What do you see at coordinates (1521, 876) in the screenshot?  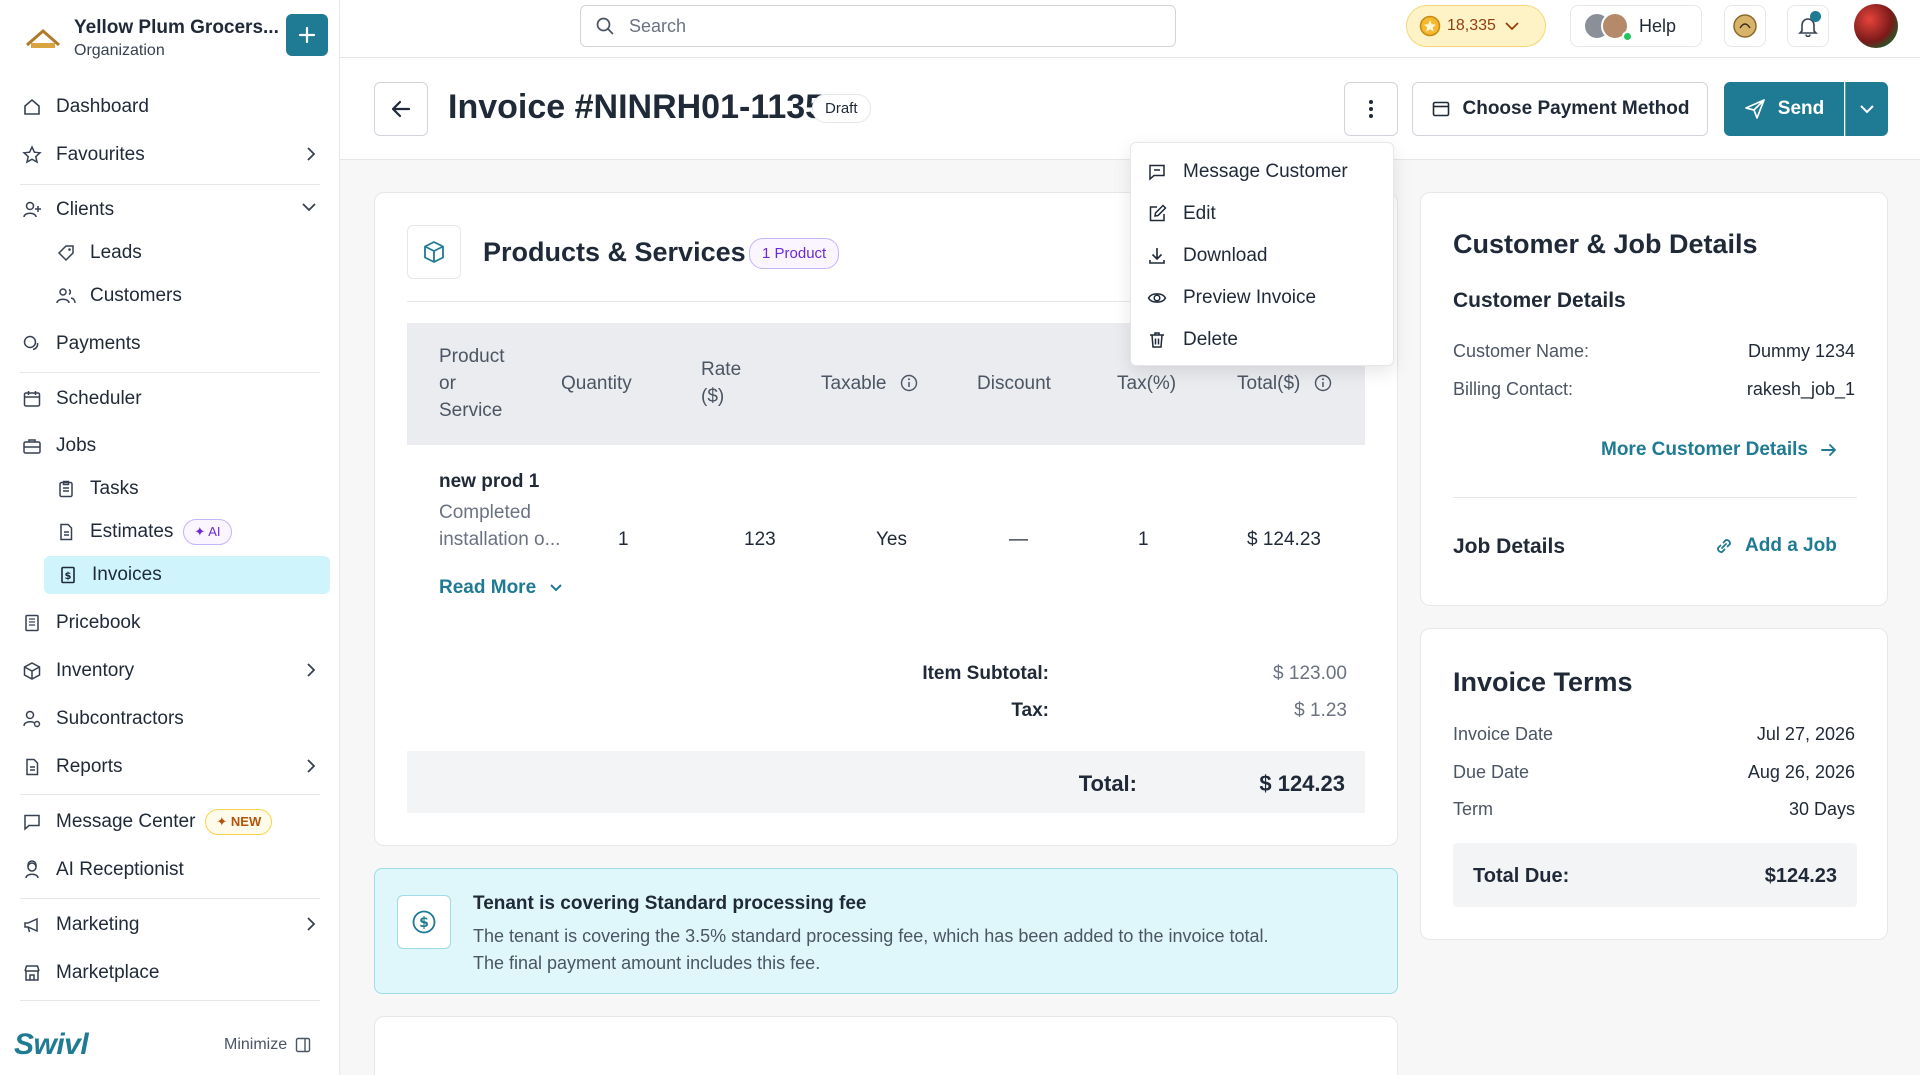 I see `total-due-label: Total Due:` at bounding box center [1521, 876].